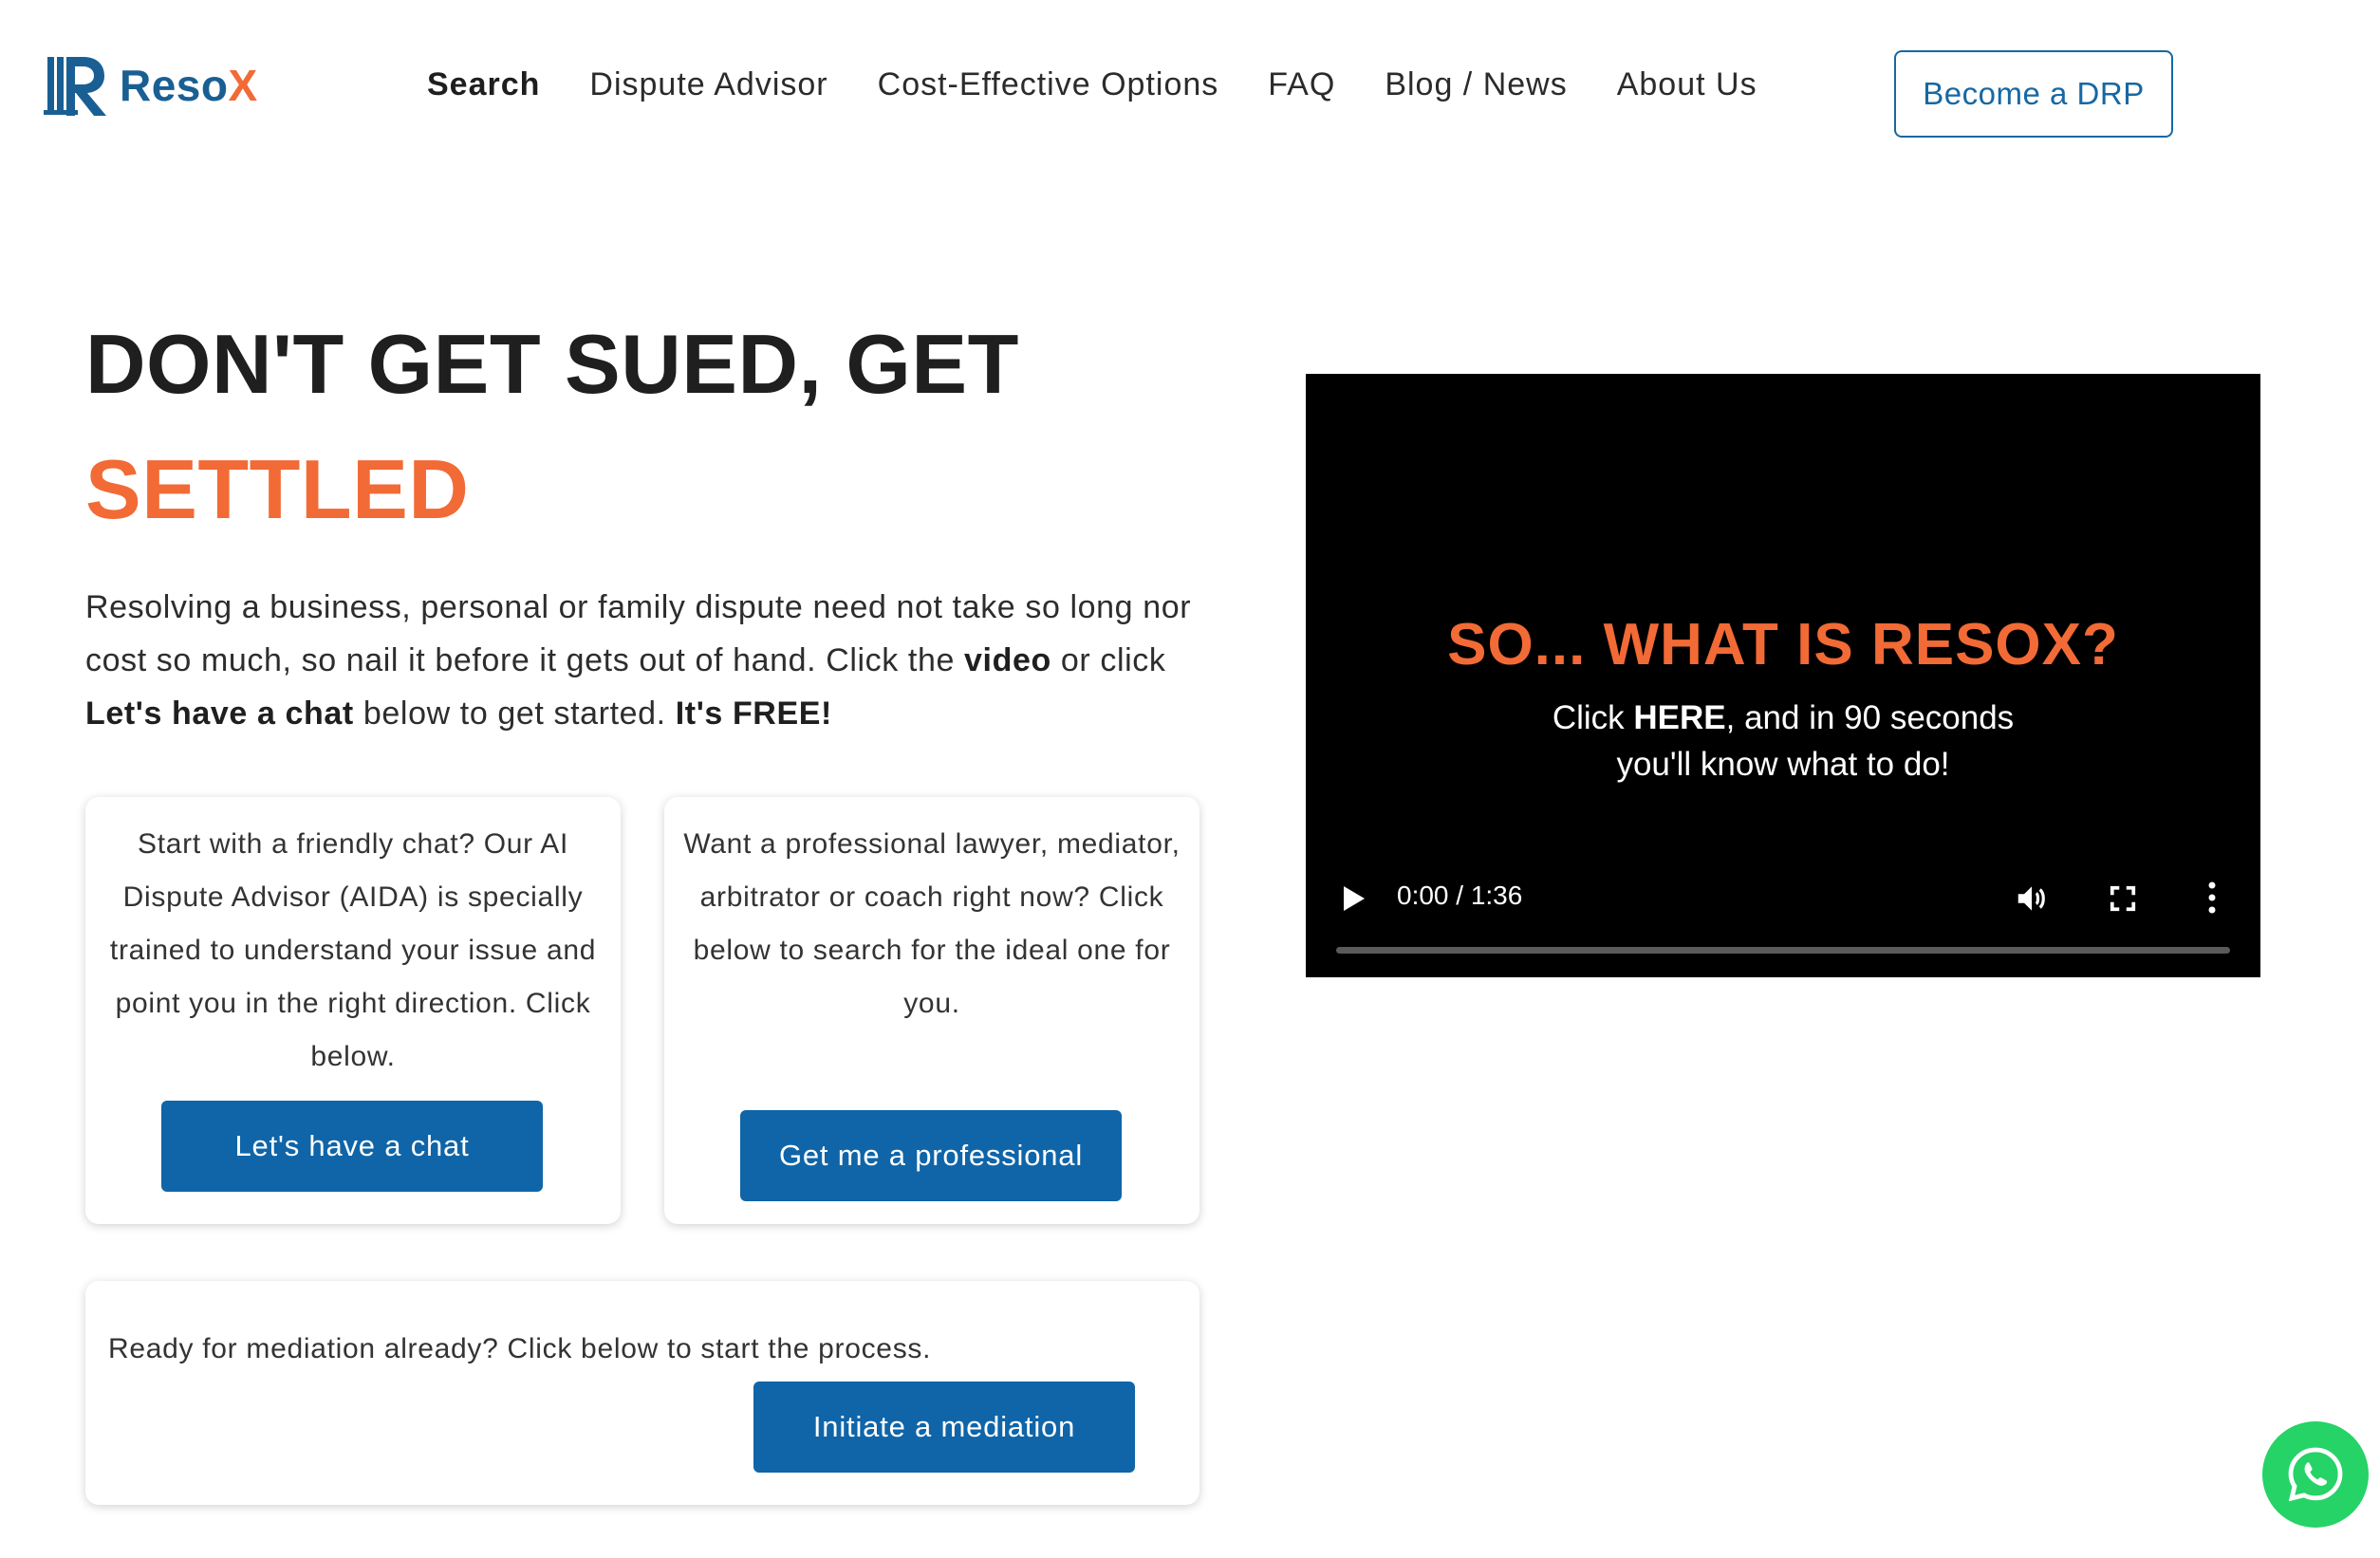 The height and width of the screenshot is (1558, 2380). Describe the element at coordinates (2212, 898) in the screenshot. I see `more-vertical-icon` at that location.